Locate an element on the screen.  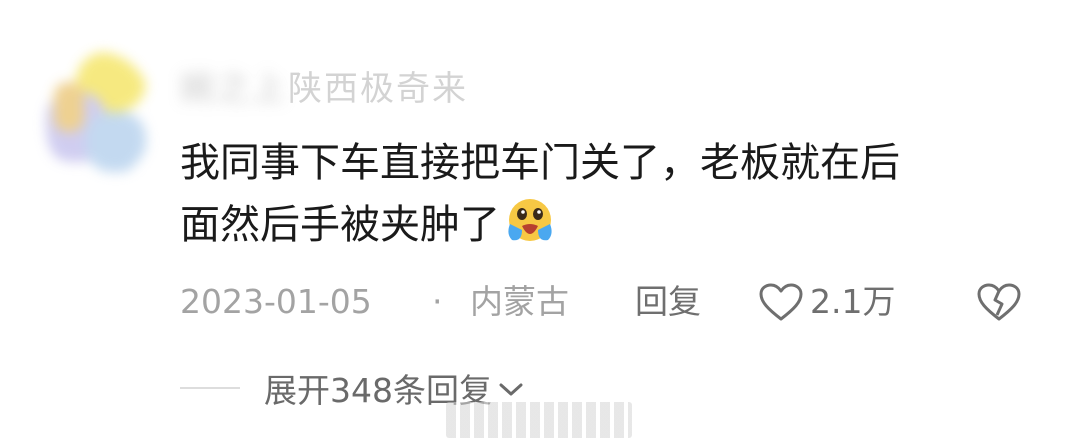
broken-heart-icon is located at coordinates (999, 302).